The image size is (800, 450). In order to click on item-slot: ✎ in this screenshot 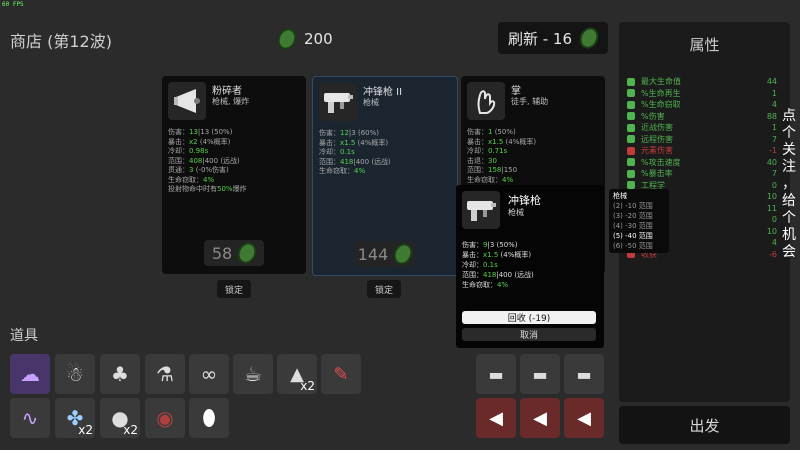, I will do `click(341, 374)`.